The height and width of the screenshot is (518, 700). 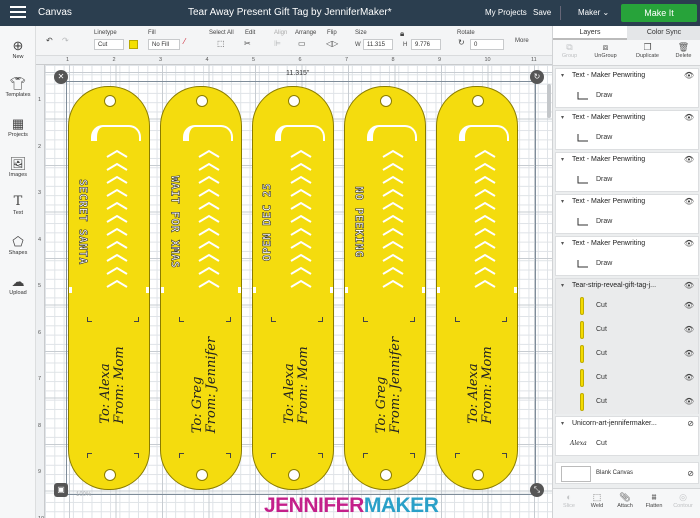 I want to click on duplicate-button: ❐ Duplicate, so click(x=647, y=50).